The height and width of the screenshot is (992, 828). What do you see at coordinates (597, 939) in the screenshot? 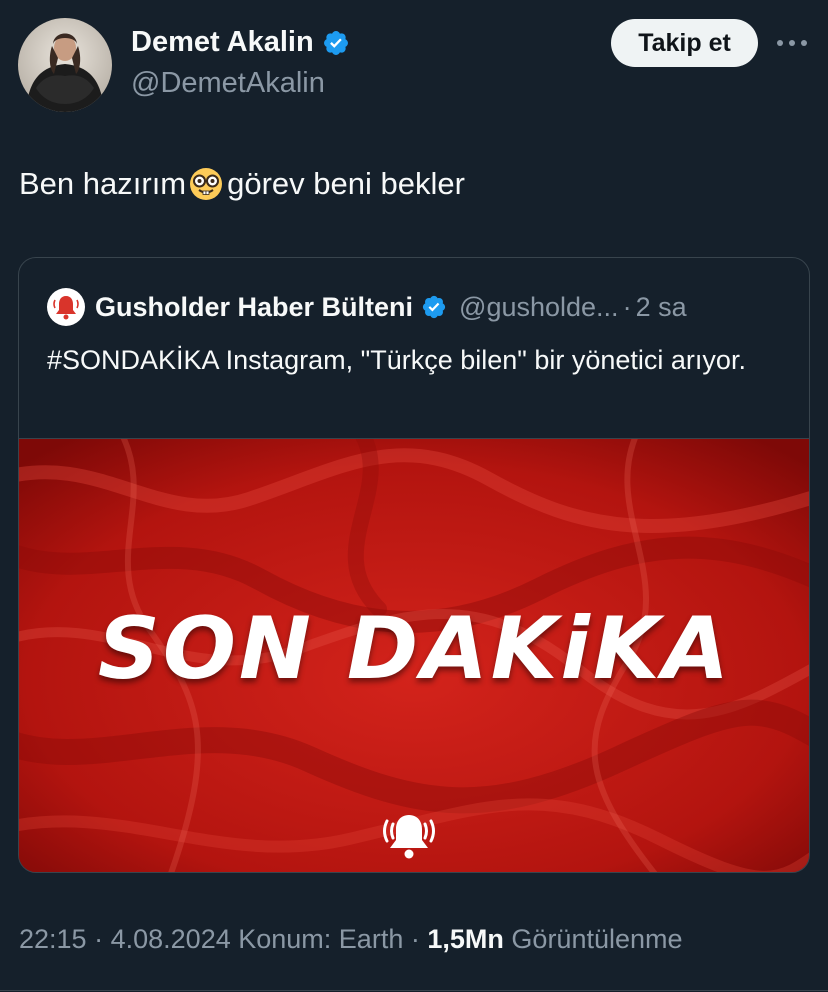
I see `views-label: Görüntülenme` at bounding box center [597, 939].